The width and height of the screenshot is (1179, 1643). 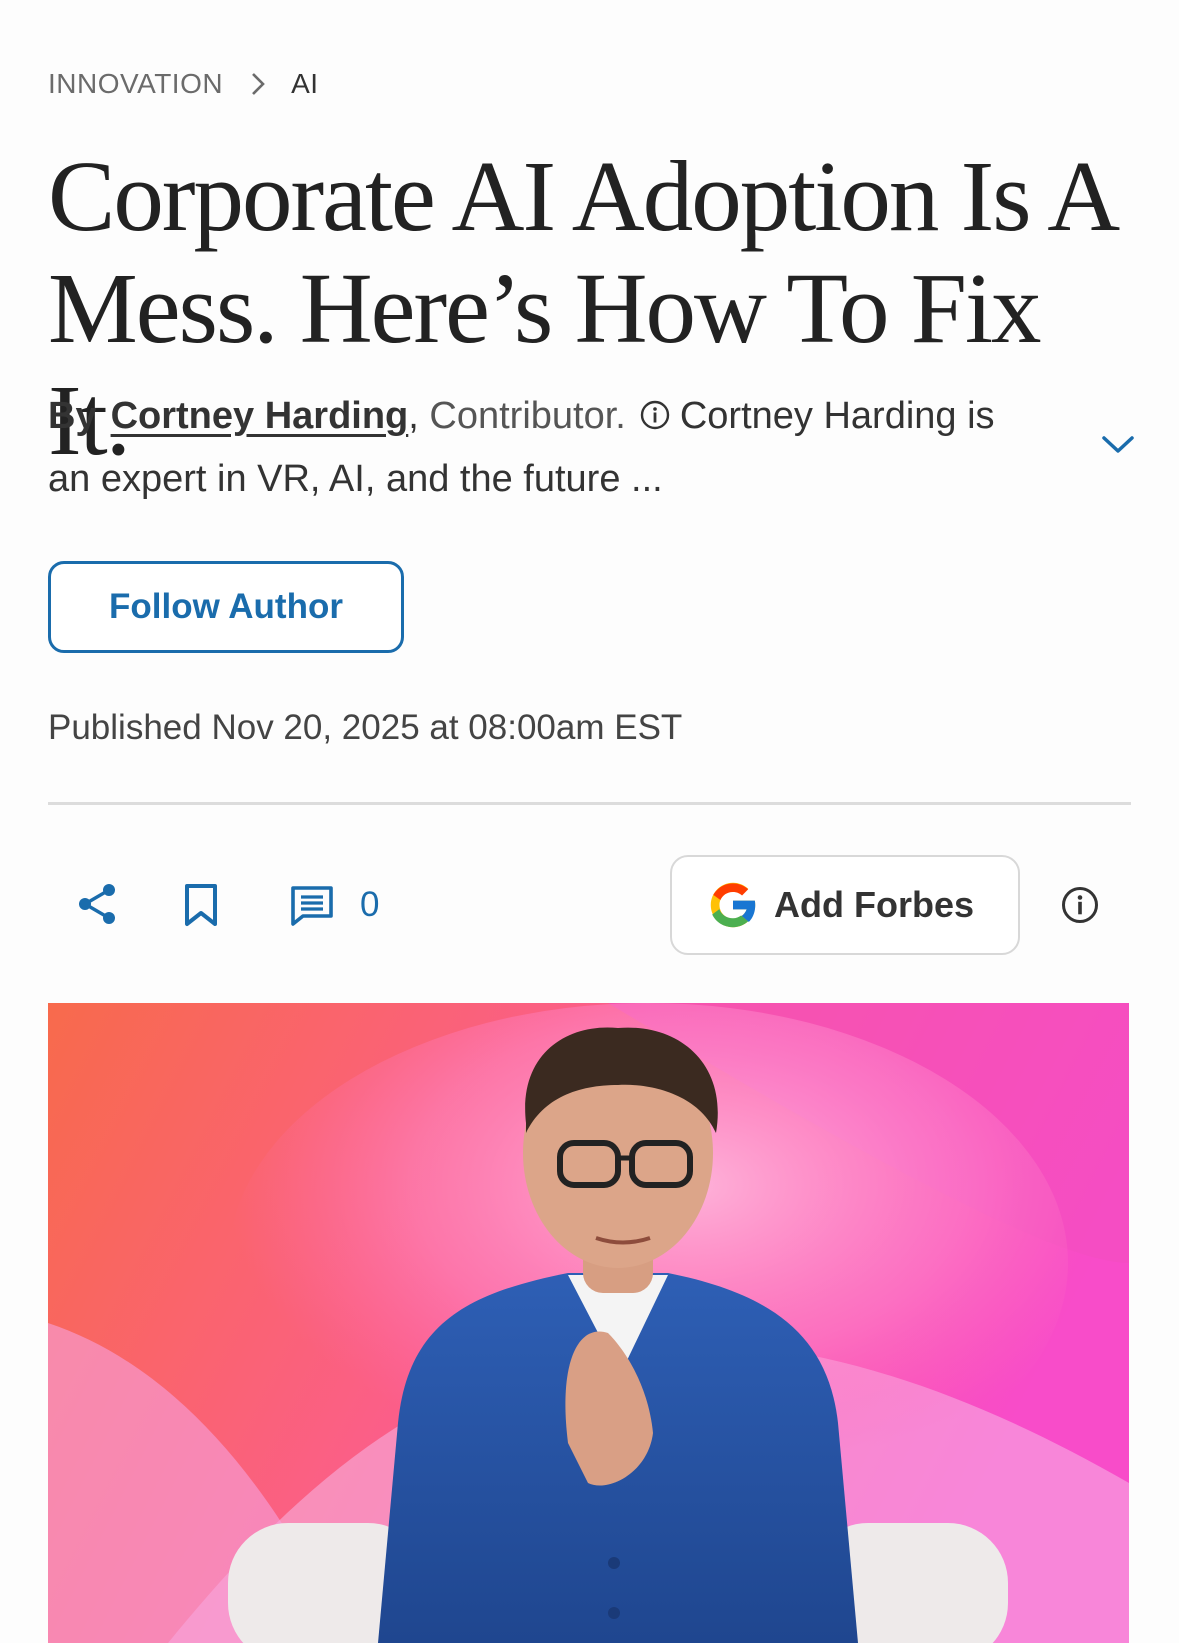 I want to click on comment-count: 0, so click(x=369, y=905).